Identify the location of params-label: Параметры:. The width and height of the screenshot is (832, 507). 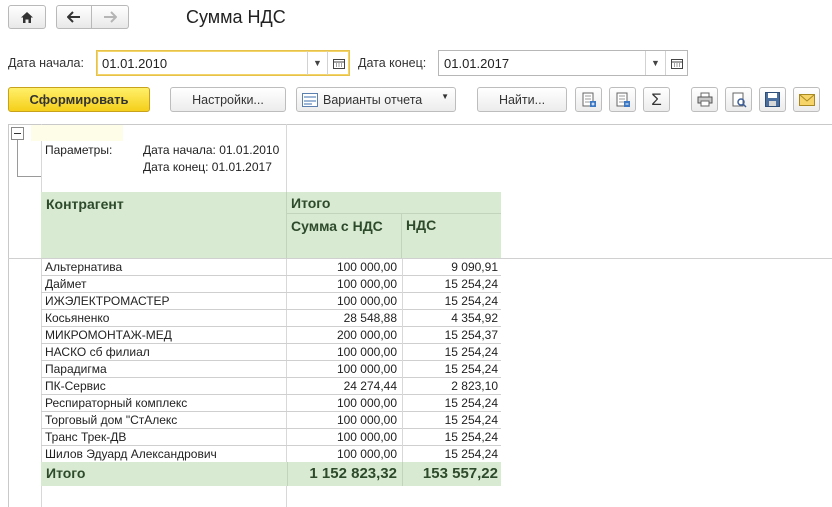
(79, 150).